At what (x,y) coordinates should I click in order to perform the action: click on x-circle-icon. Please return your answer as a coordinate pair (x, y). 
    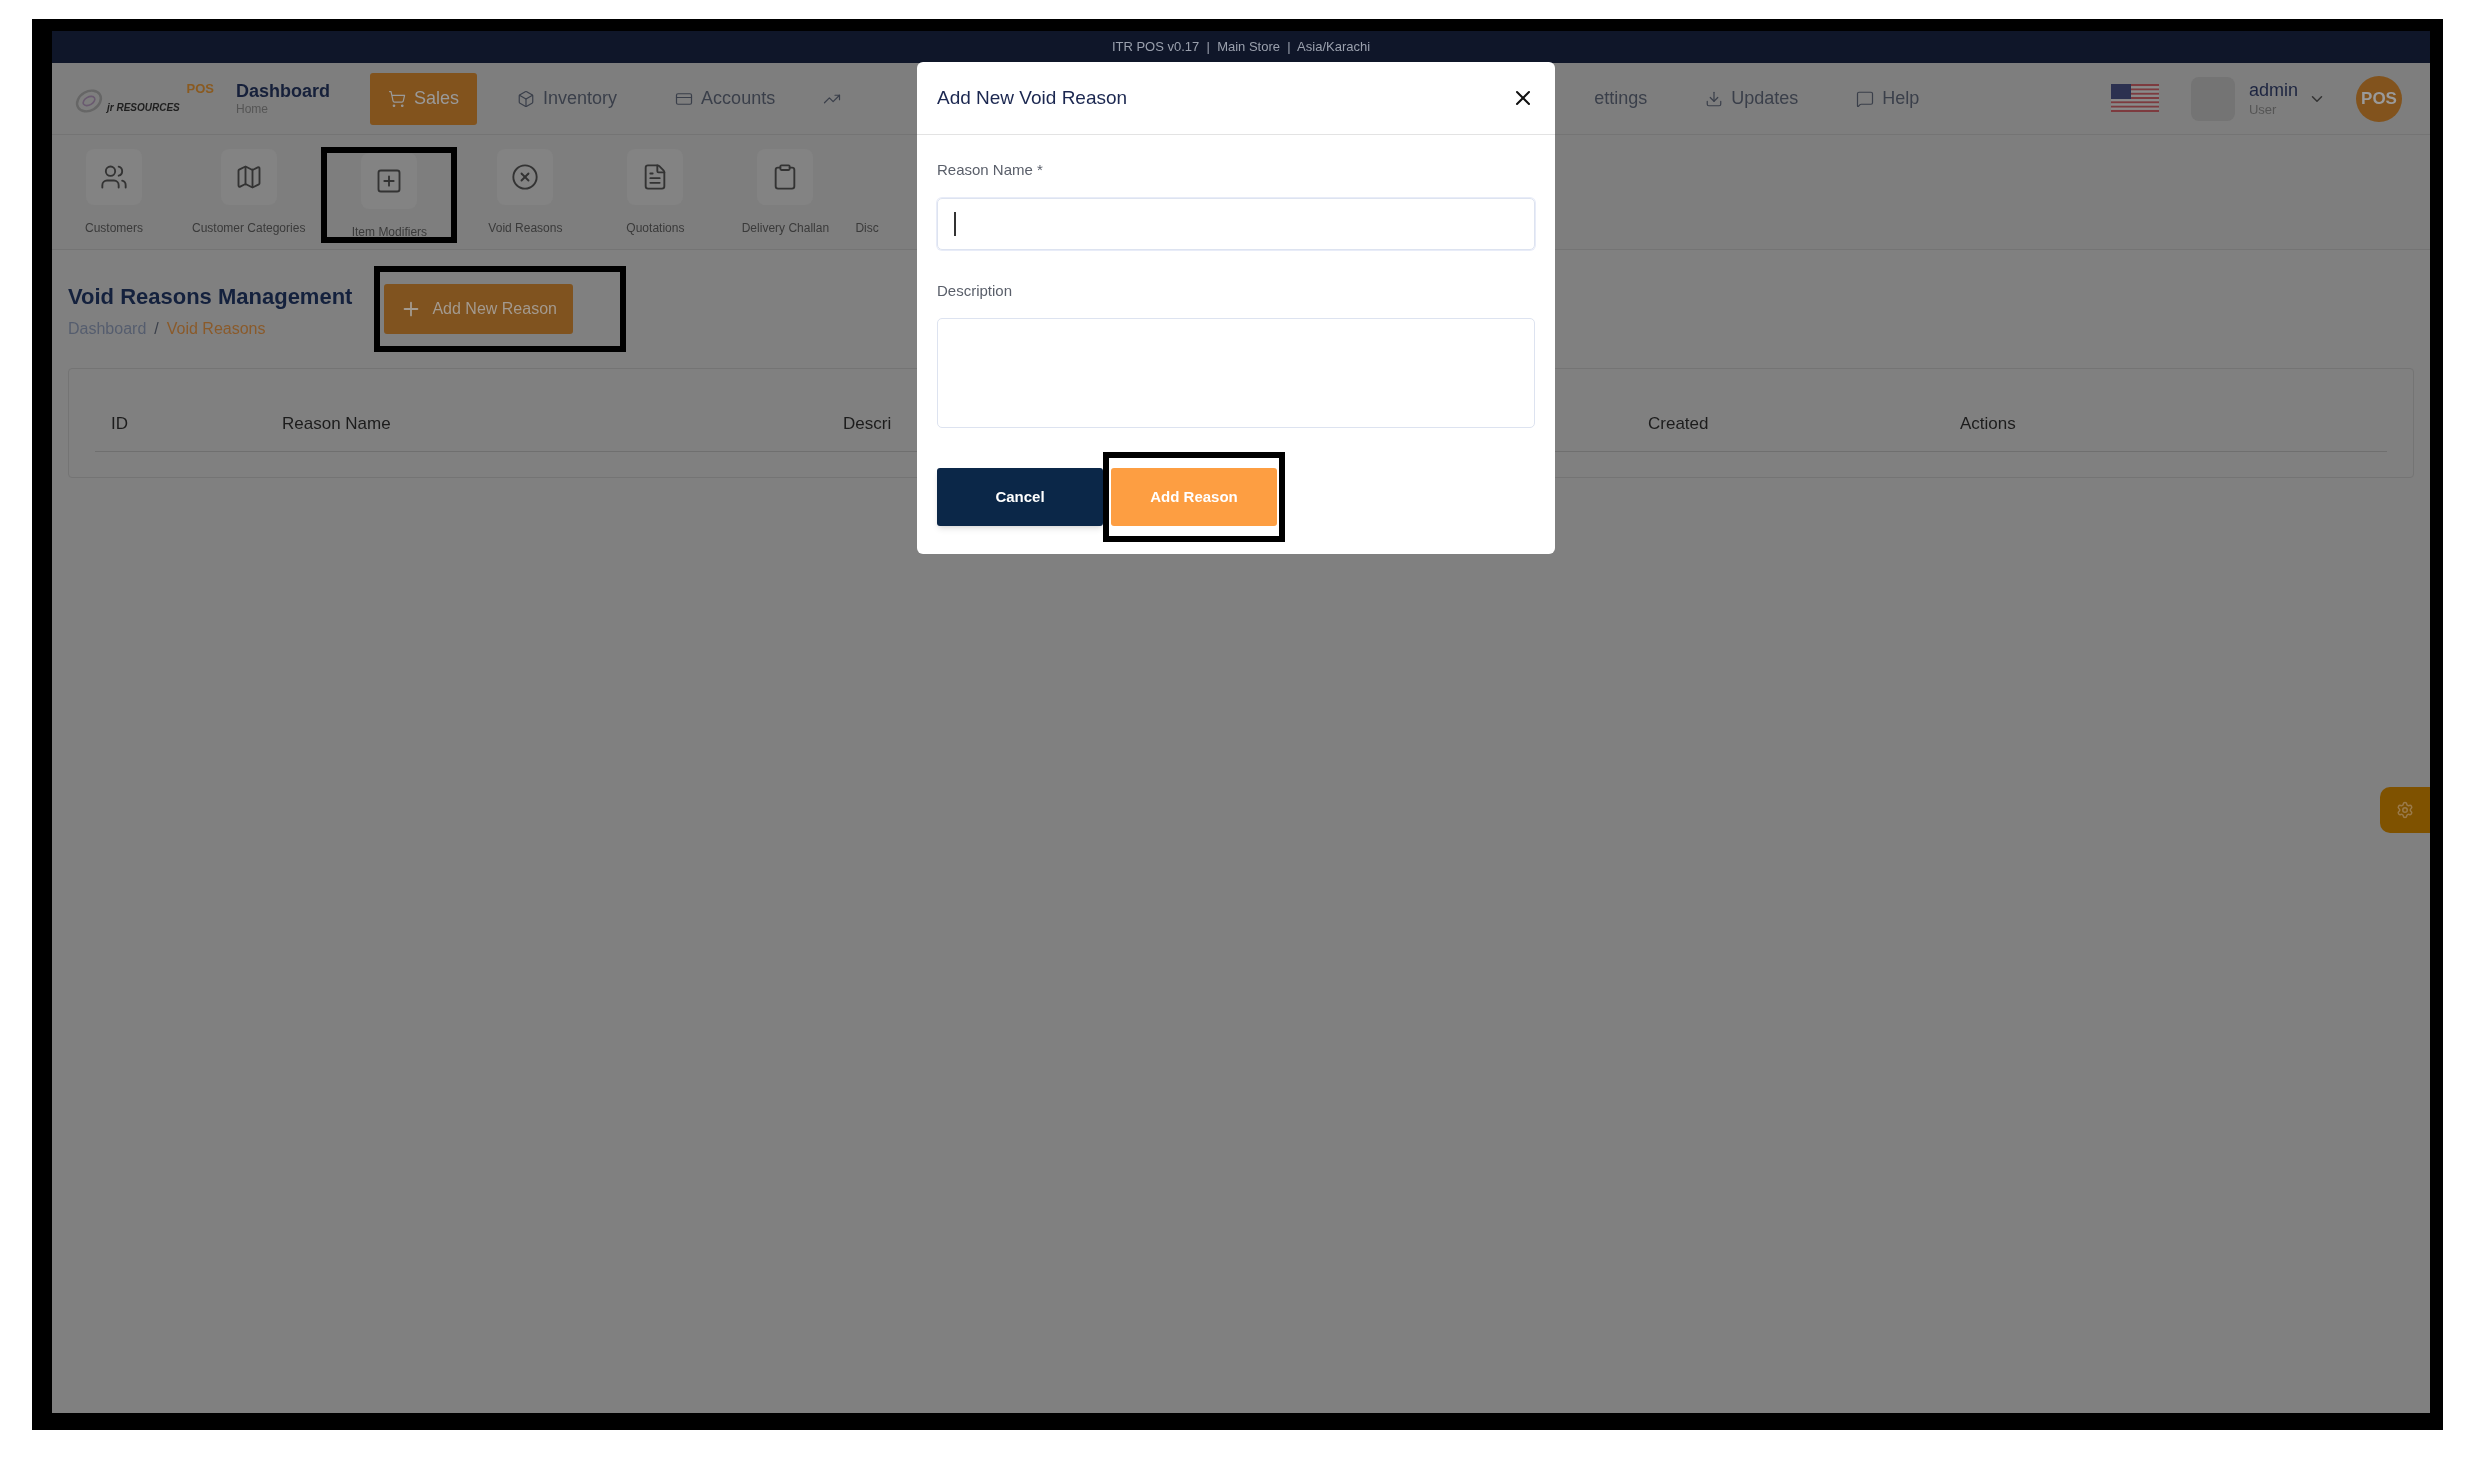
    Looking at the image, I should click on (525, 177).